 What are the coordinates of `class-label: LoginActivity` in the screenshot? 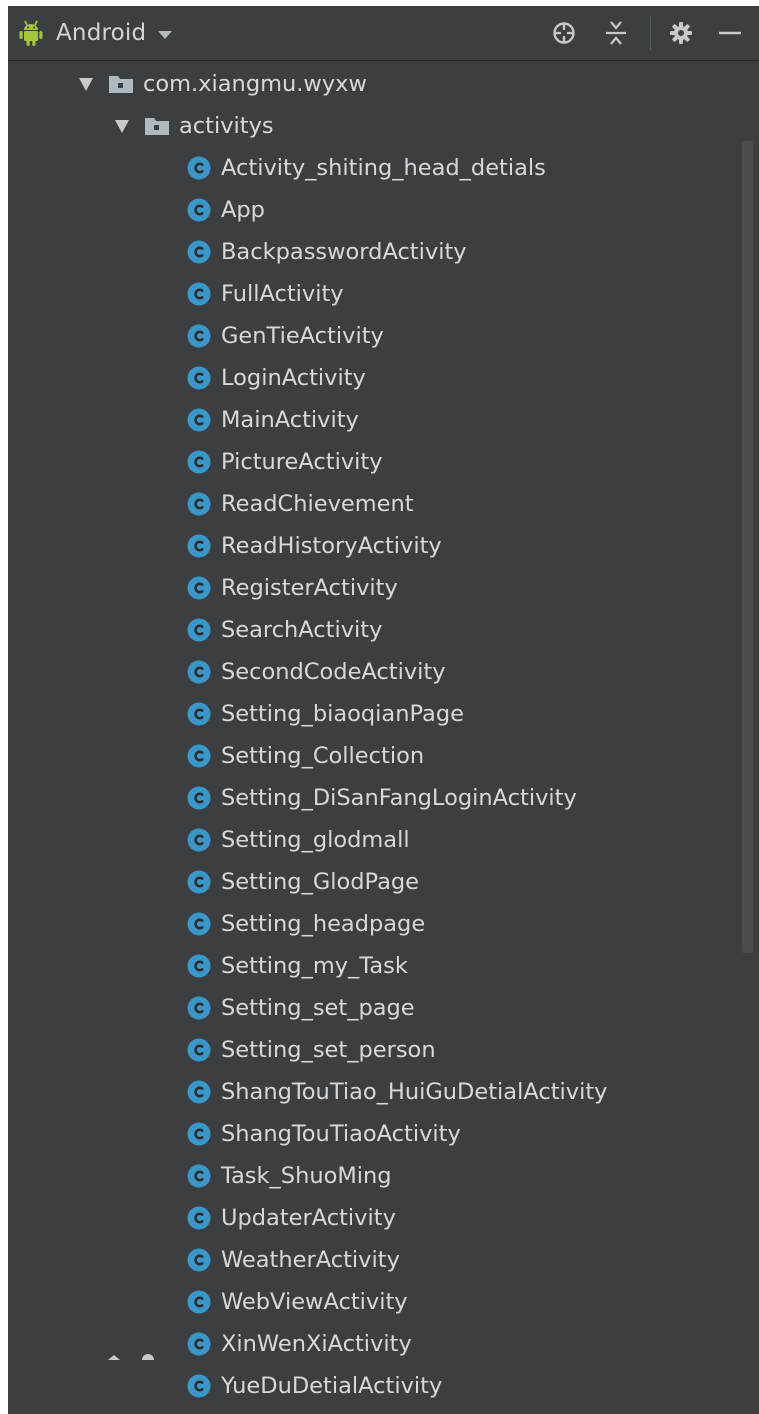 It's located at (293, 378).